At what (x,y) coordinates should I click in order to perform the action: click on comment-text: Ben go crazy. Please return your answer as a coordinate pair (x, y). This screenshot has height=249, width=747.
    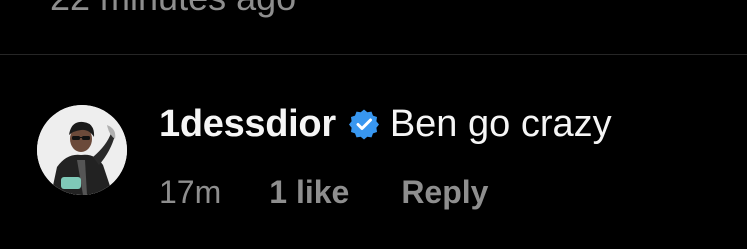
    Looking at the image, I should click on (500, 123).